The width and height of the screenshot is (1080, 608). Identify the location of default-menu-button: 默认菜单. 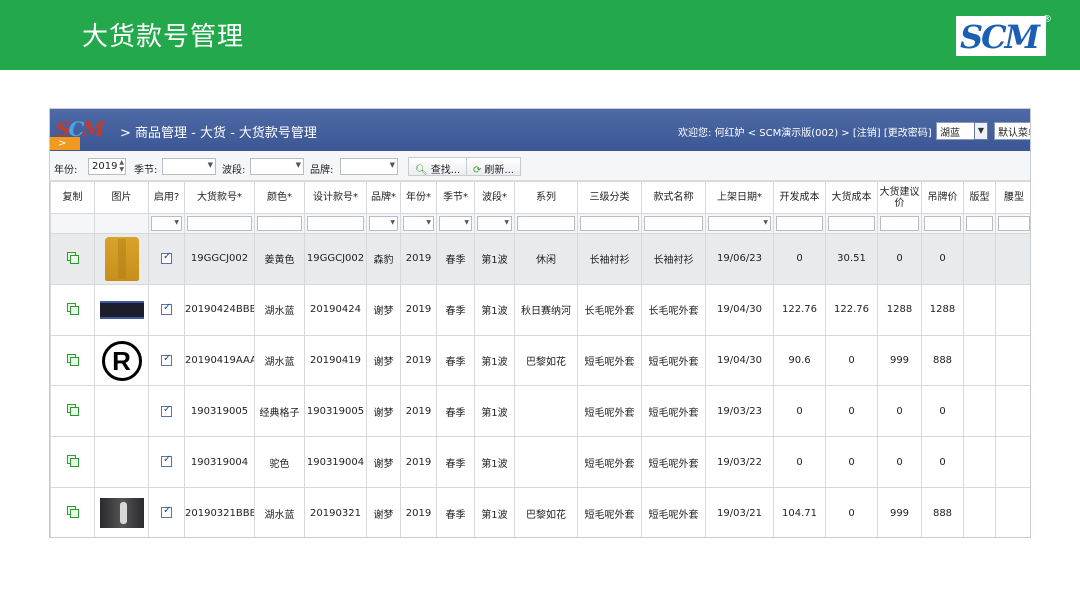
(1012, 131).